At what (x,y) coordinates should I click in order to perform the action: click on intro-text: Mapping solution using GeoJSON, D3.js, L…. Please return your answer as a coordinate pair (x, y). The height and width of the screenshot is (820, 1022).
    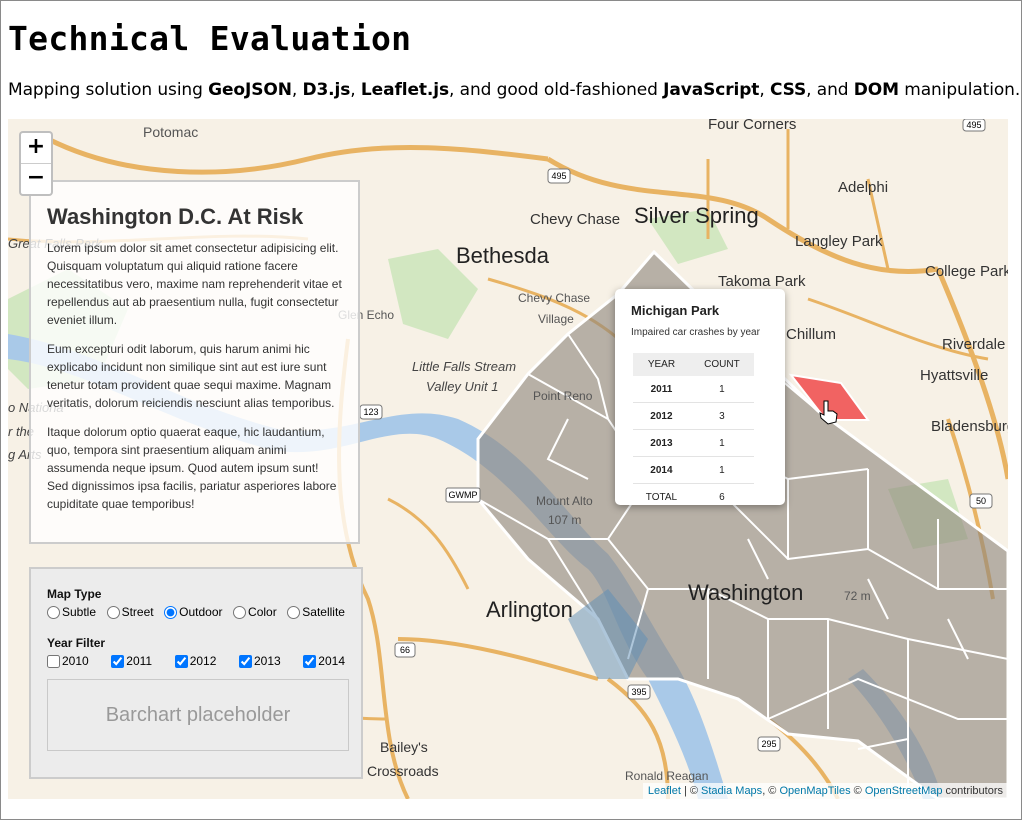
    Looking at the image, I should click on (514, 90).